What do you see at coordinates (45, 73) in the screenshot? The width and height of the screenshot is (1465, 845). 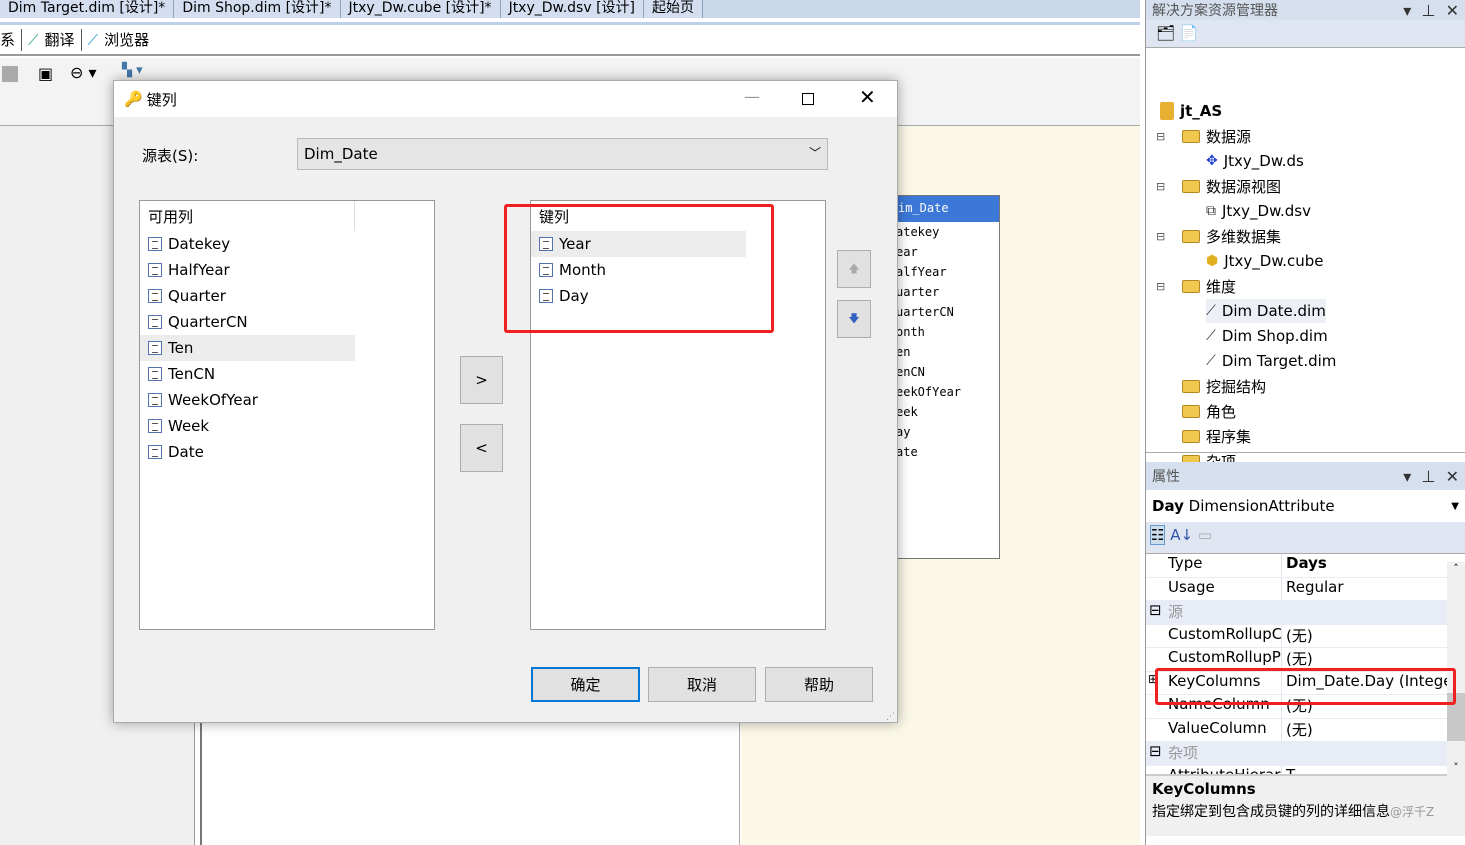 I see `zoom-fit-icon: ▣` at bounding box center [45, 73].